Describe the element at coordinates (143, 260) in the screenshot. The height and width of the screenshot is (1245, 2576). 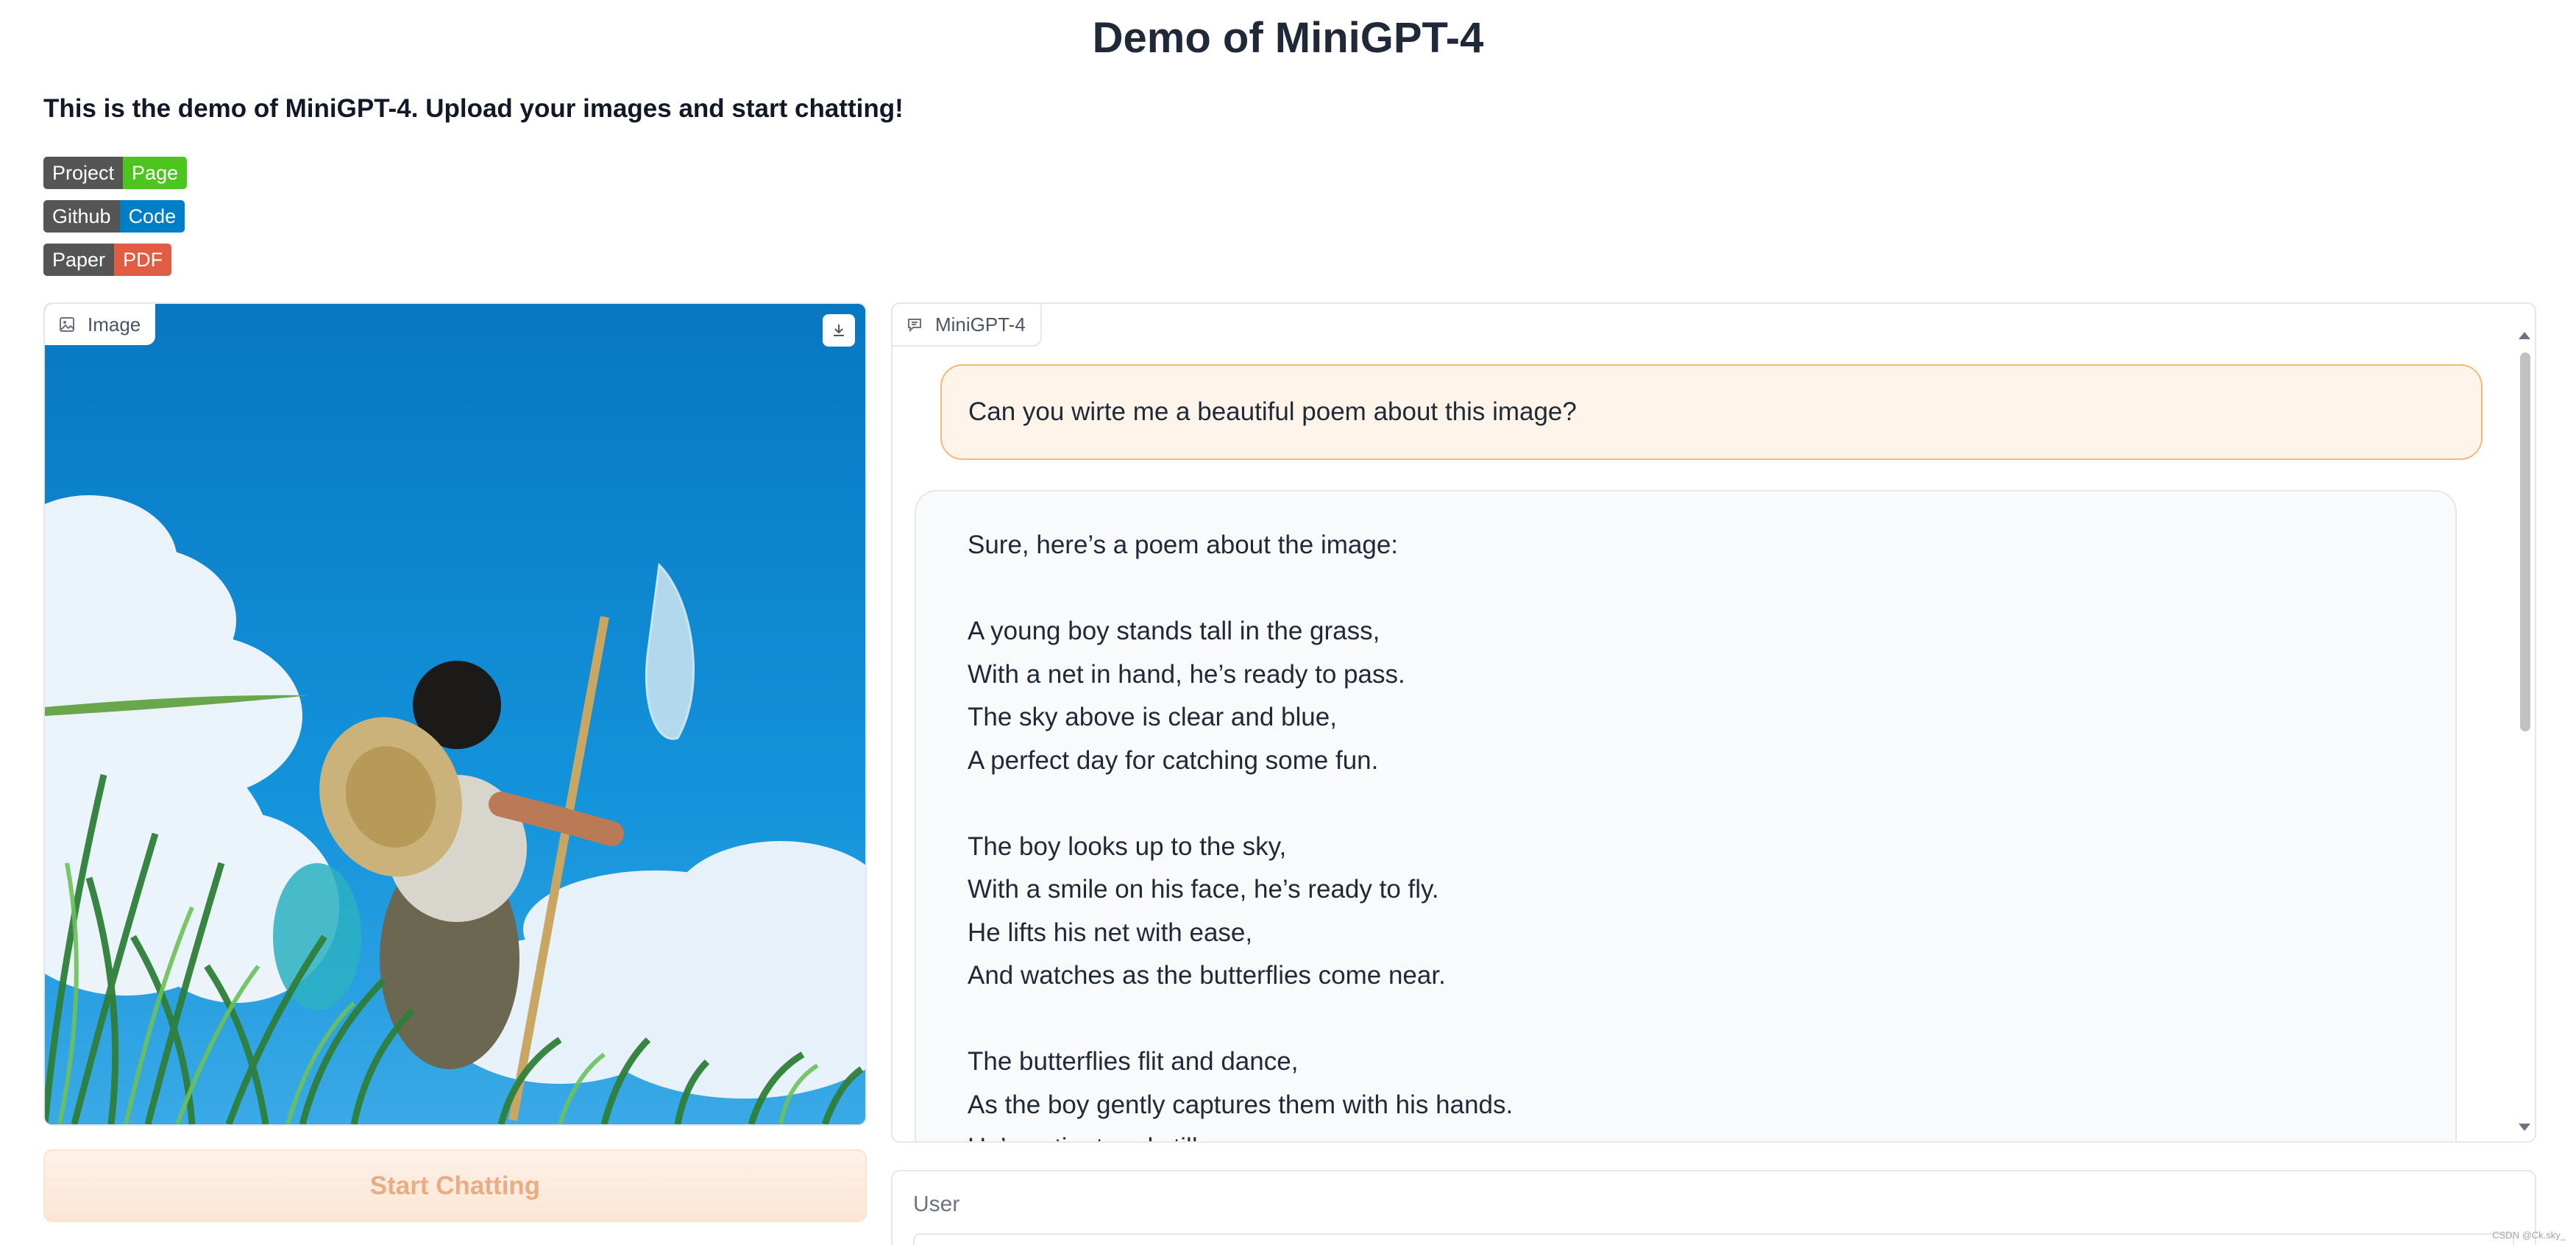
I see `badge-right-label: PDF` at that location.